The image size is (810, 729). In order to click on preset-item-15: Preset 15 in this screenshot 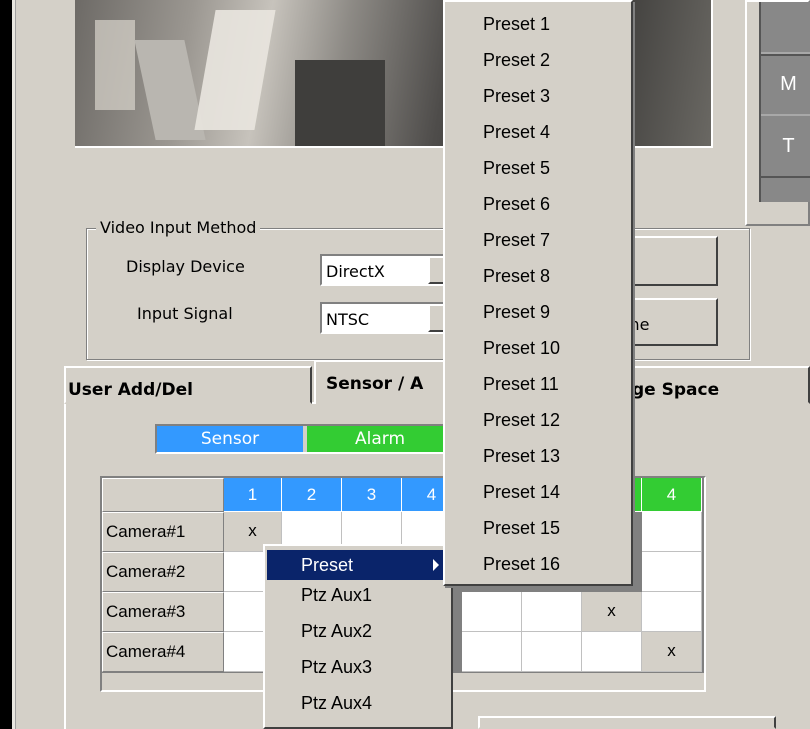, I will do `click(538, 528)`.